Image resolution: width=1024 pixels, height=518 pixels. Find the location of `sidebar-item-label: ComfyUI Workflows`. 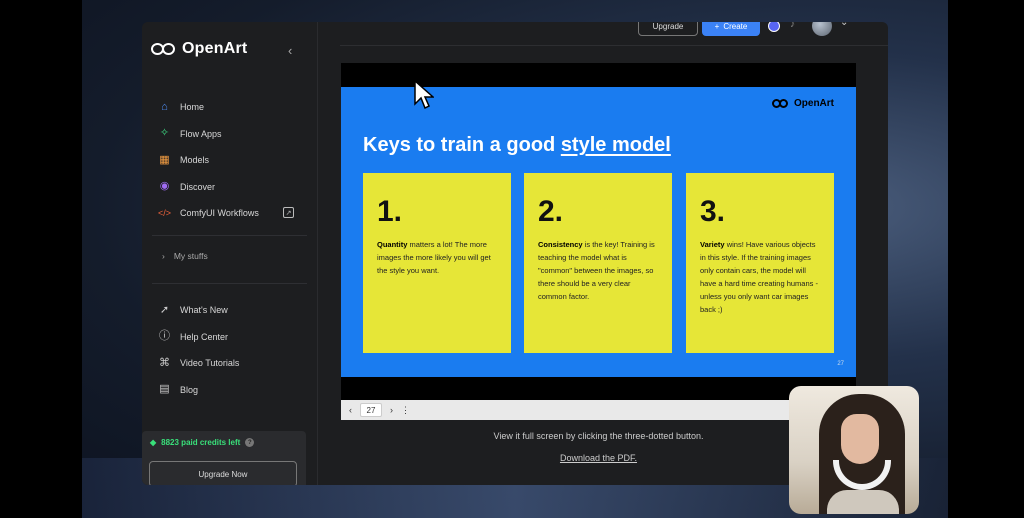

sidebar-item-label: ComfyUI Workflows is located at coordinates (219, 213).